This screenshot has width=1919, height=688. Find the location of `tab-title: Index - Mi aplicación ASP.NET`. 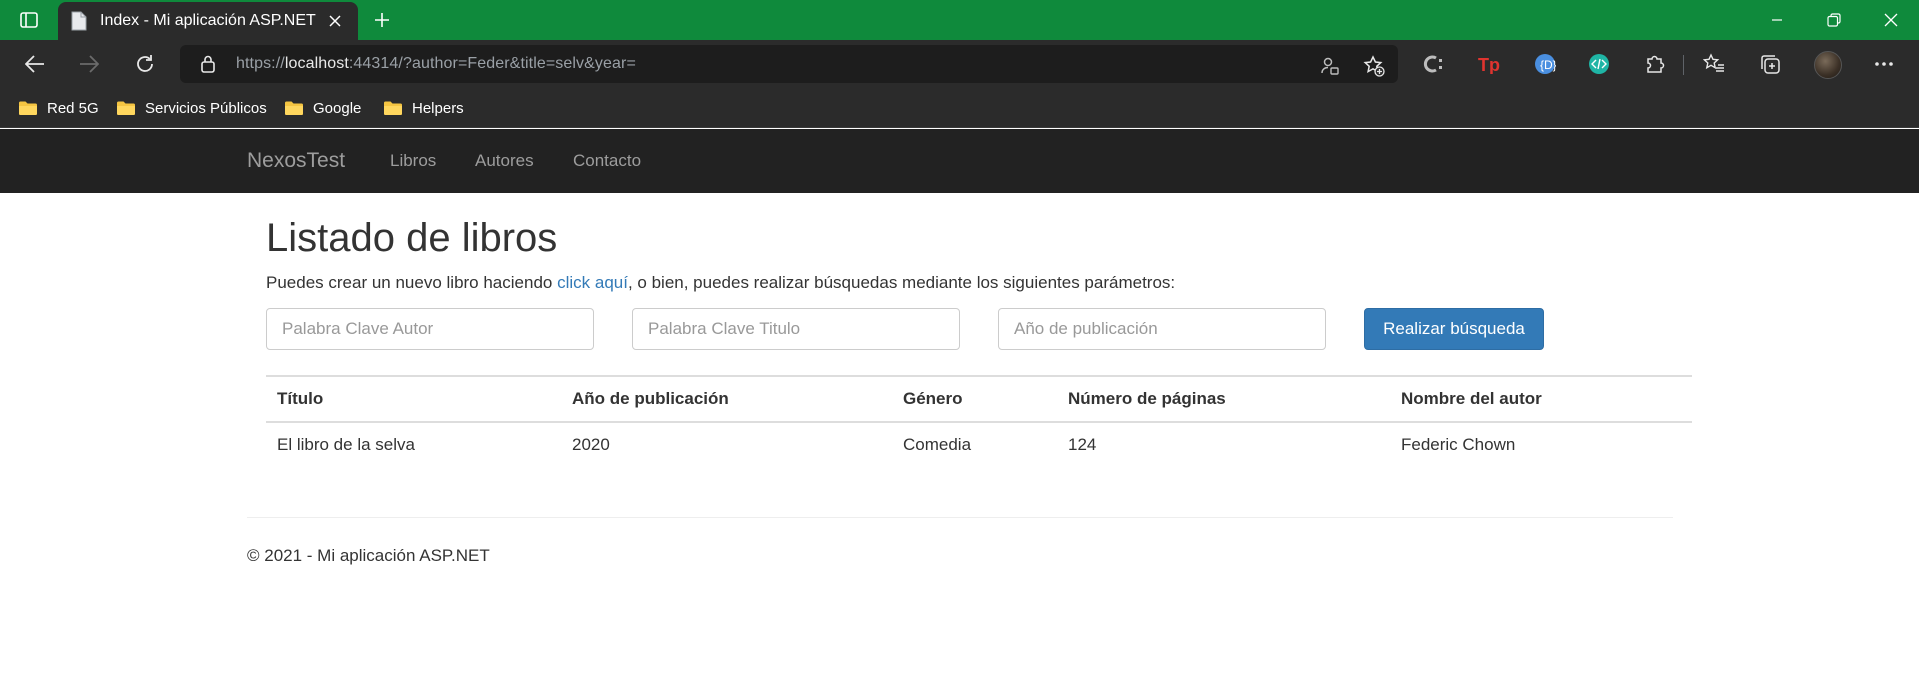

tab-title: Index - Mi aplicación ASP.NET is located at coordinates (208, 20).